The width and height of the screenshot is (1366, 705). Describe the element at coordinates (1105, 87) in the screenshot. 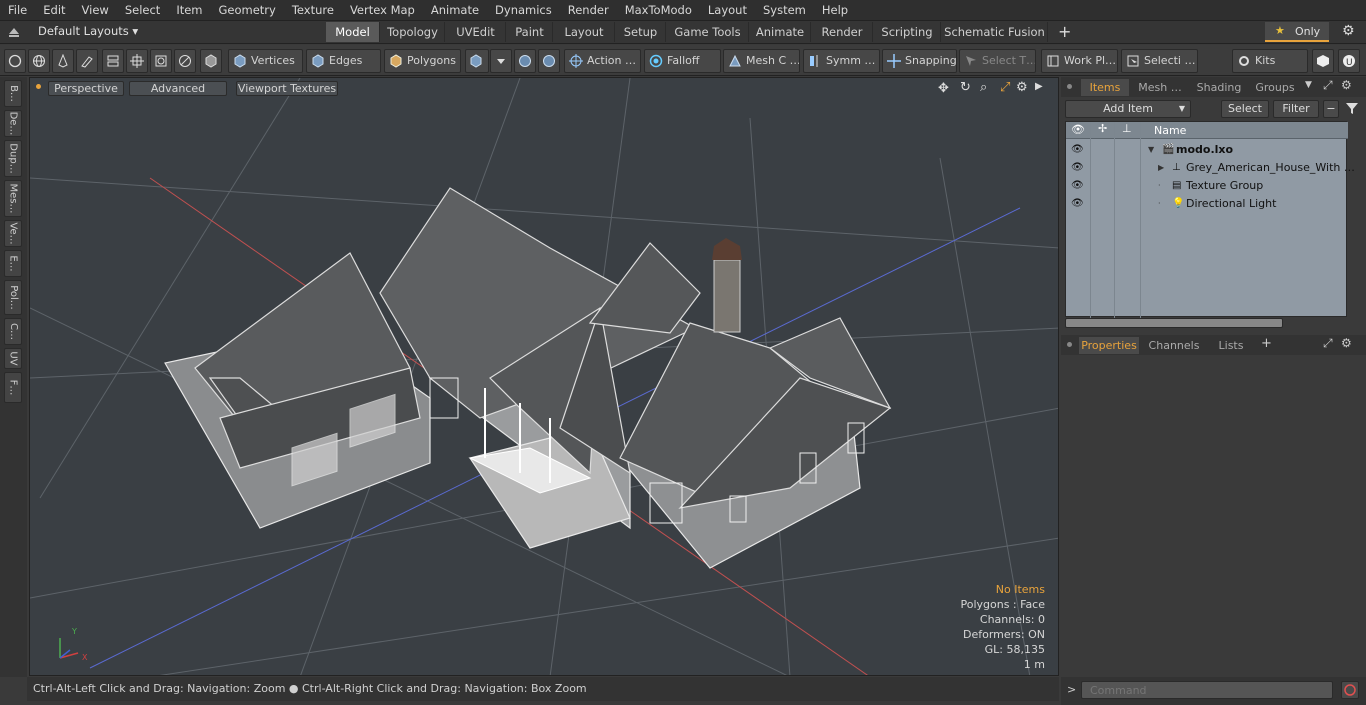

I see `items-tab-0: Items` at that location.